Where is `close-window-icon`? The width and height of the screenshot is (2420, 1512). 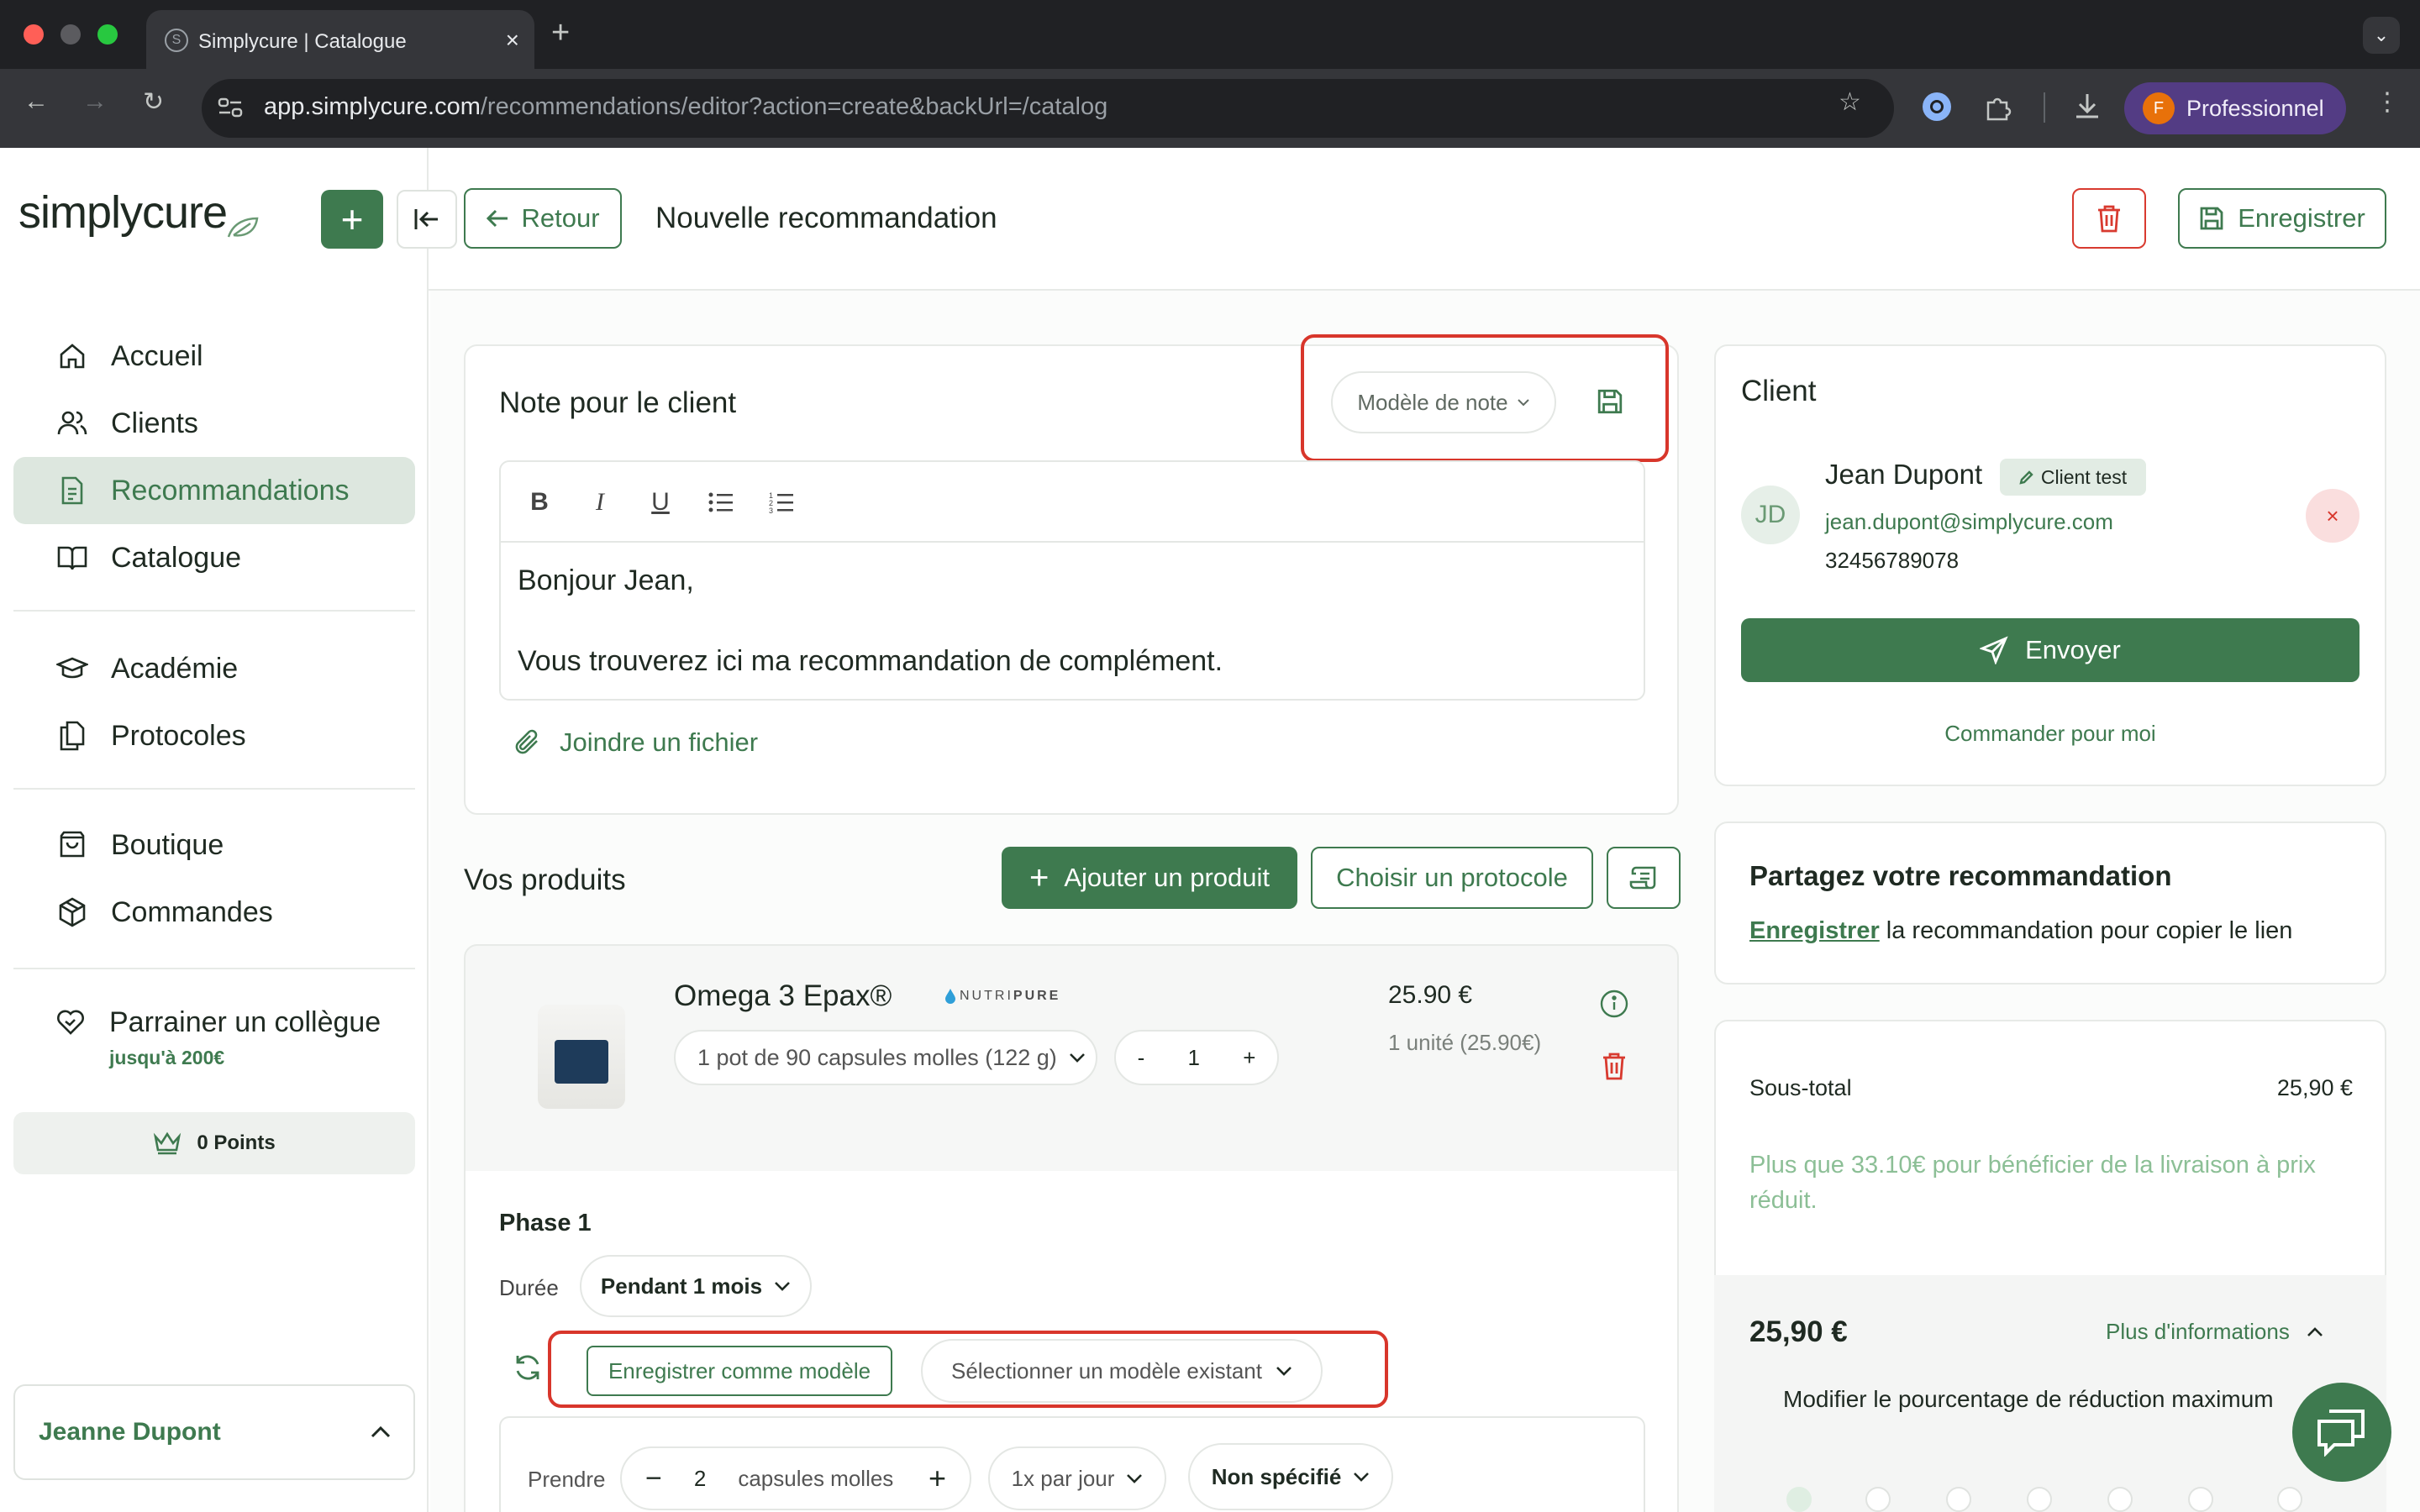 close-window-icon is located at coordinates (34, 34).